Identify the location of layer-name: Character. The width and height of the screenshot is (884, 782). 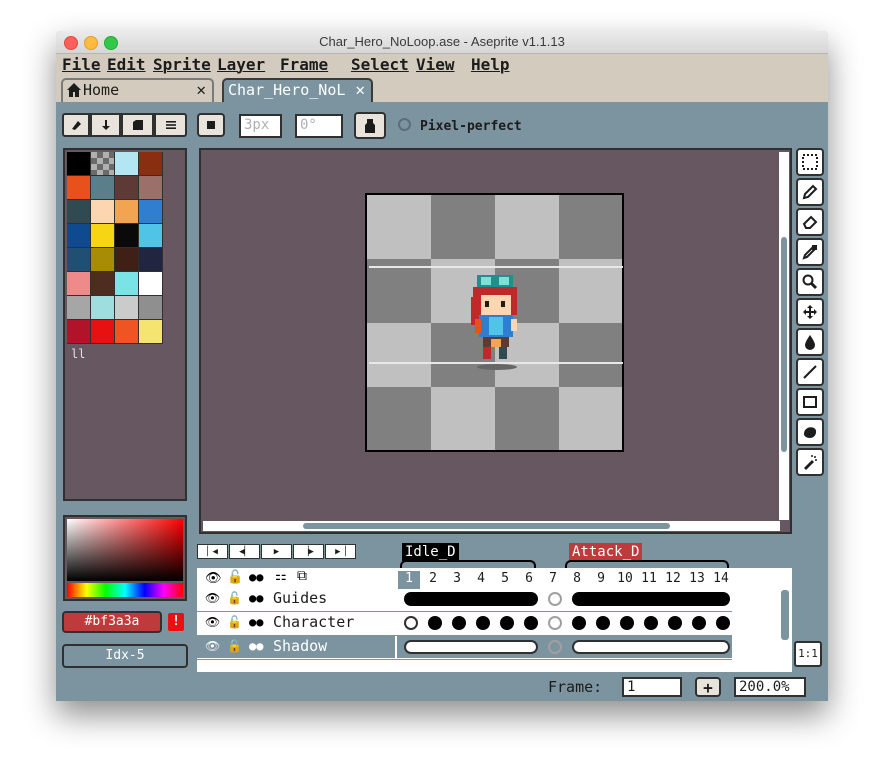
(313, 622).